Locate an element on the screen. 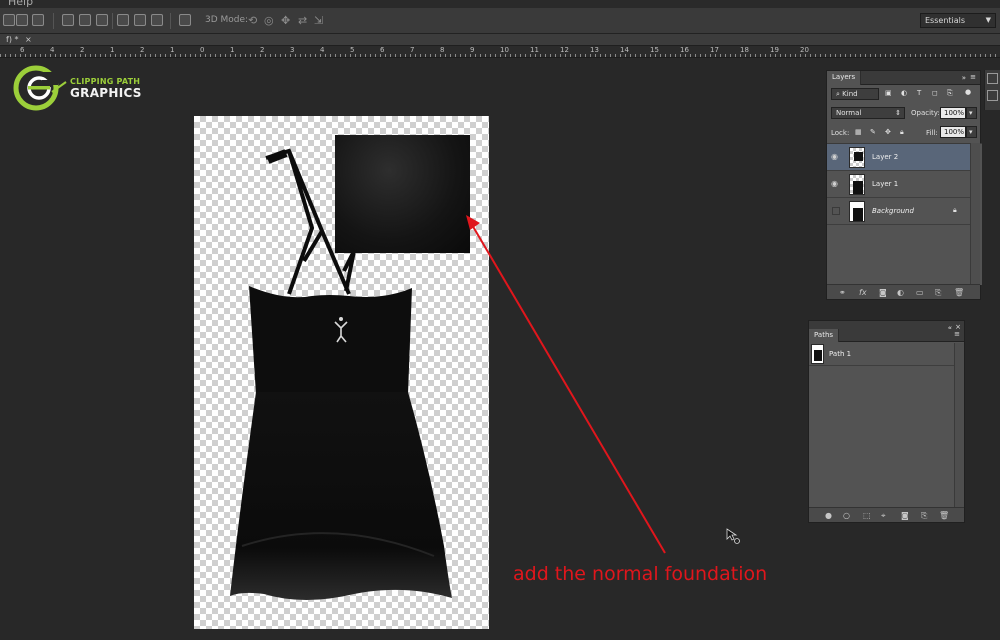 The image size is (1000, 640). horizontal-ruler: 6 4 2 1 2 1 0 1 2 3 4 5 6 7 8 9 10 11 12 13 14 15 16 17 18 19 20 is located at coordinates (500, 52).